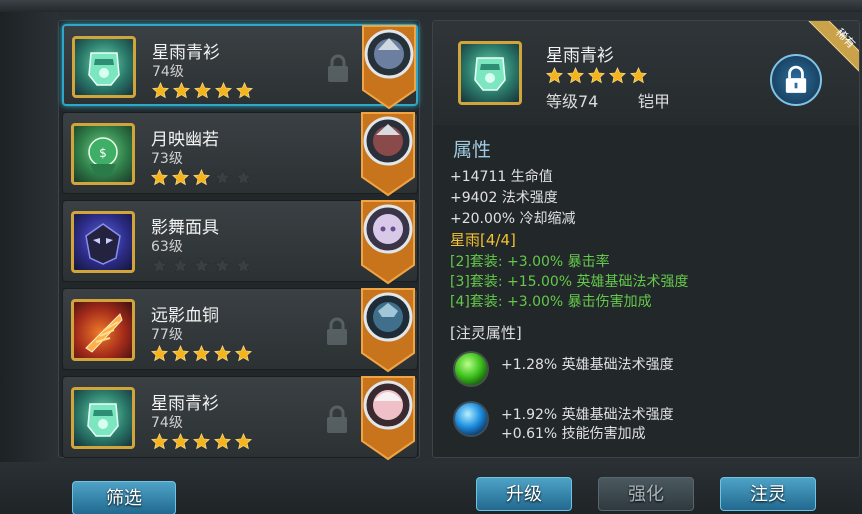 The width and height of the screenshot is (862, 514). What do you see at coordinates (472, 150) in the screenshot?
I see `attributes-title: 属性` at bounding box center [472, 150].